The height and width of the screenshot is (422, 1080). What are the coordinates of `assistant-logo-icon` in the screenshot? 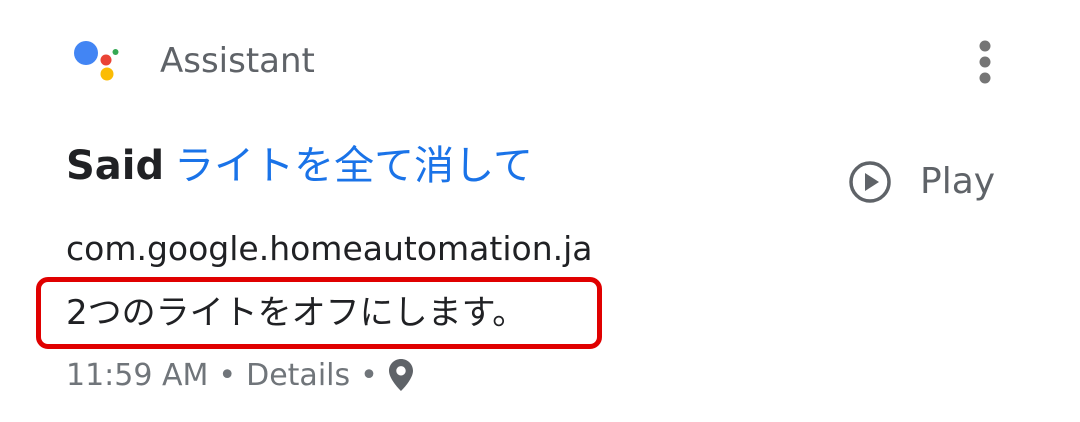 It's located at (97, 62).